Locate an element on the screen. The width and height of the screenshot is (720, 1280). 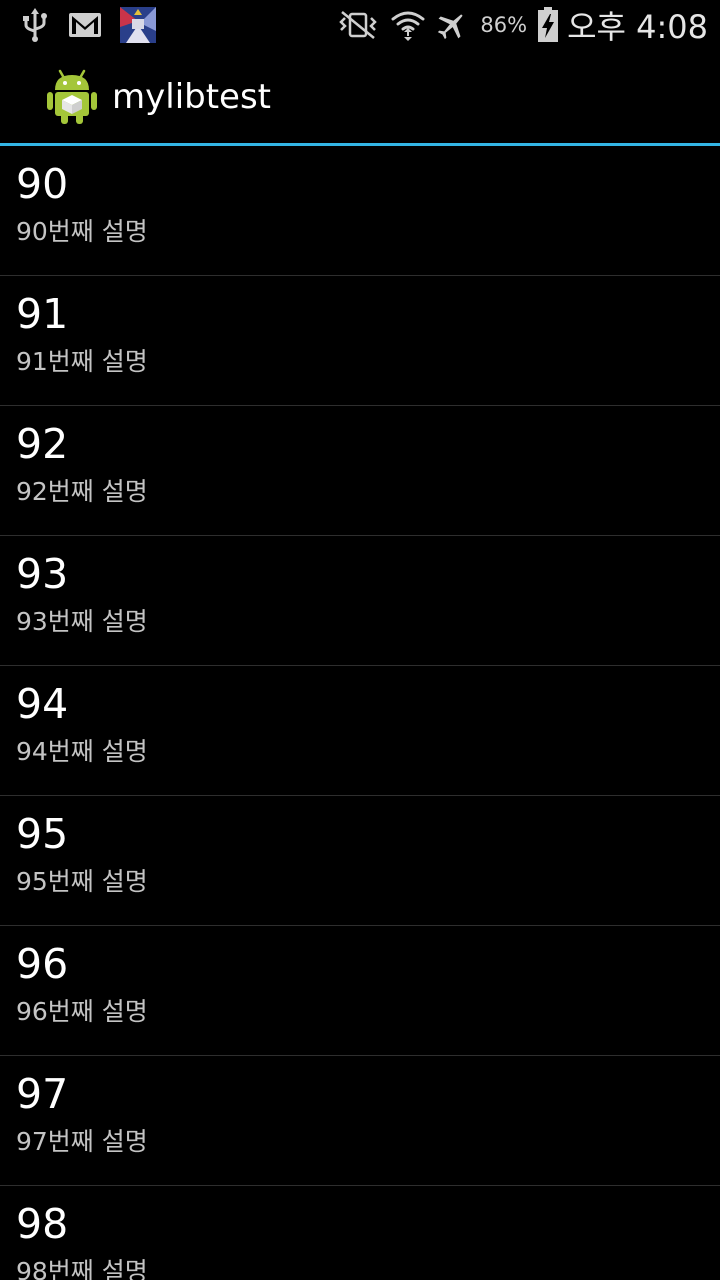
android-app-icon is located at coordinates (72, 97).